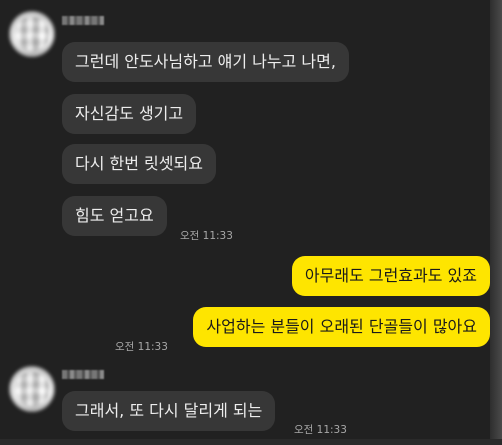 This screenshot has height=445, width=502. What do you see at coordinates (139, 164) in the screenshot?
I see `incoming-message: 다시 한번 릿셋되요` at bounding box center [139, 164].